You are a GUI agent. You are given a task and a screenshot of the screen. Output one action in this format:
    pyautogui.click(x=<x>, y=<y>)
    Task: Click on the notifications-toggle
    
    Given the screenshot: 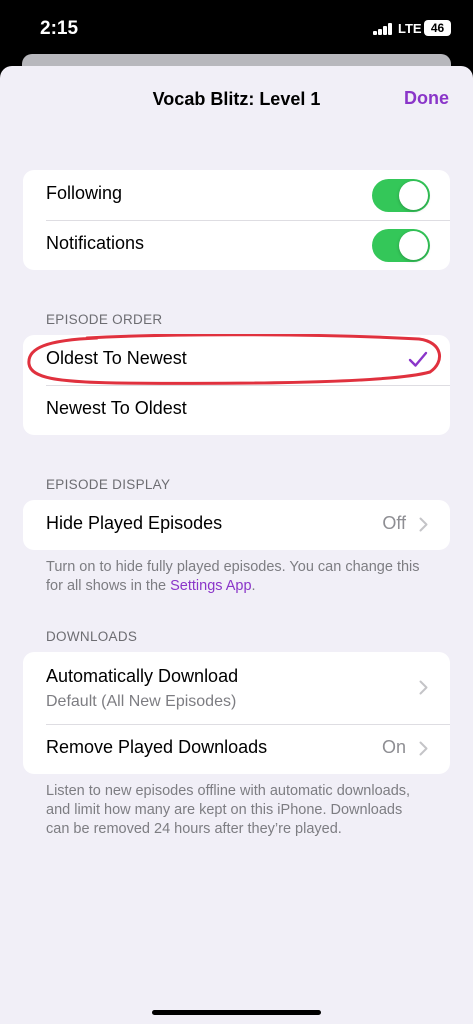 What is the action you would take?
    pyautogui.click(x=401, y=245)
    